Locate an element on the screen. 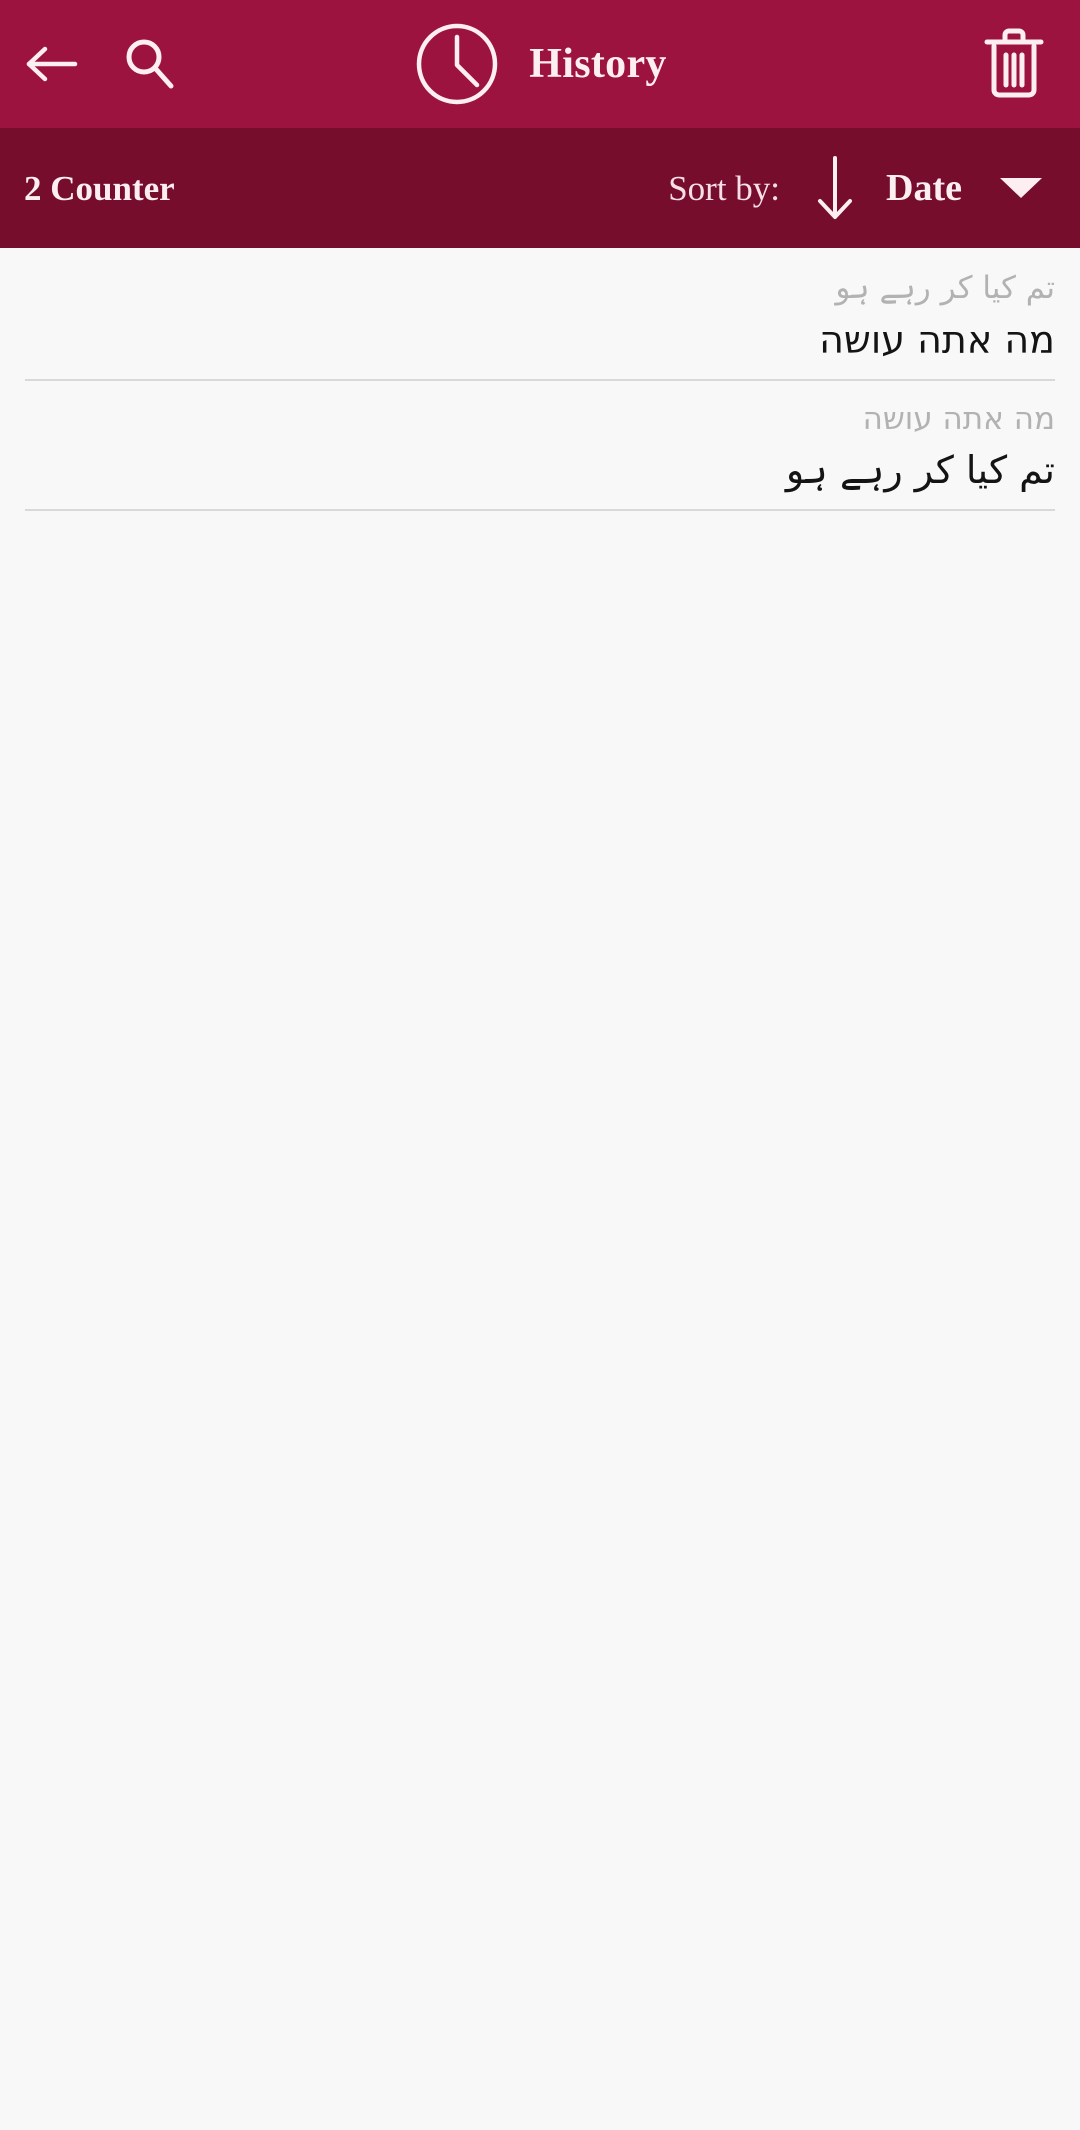 The height and width of the screenshot is (2130, 1080). app-bar: History is located at coordinates (540, 64).